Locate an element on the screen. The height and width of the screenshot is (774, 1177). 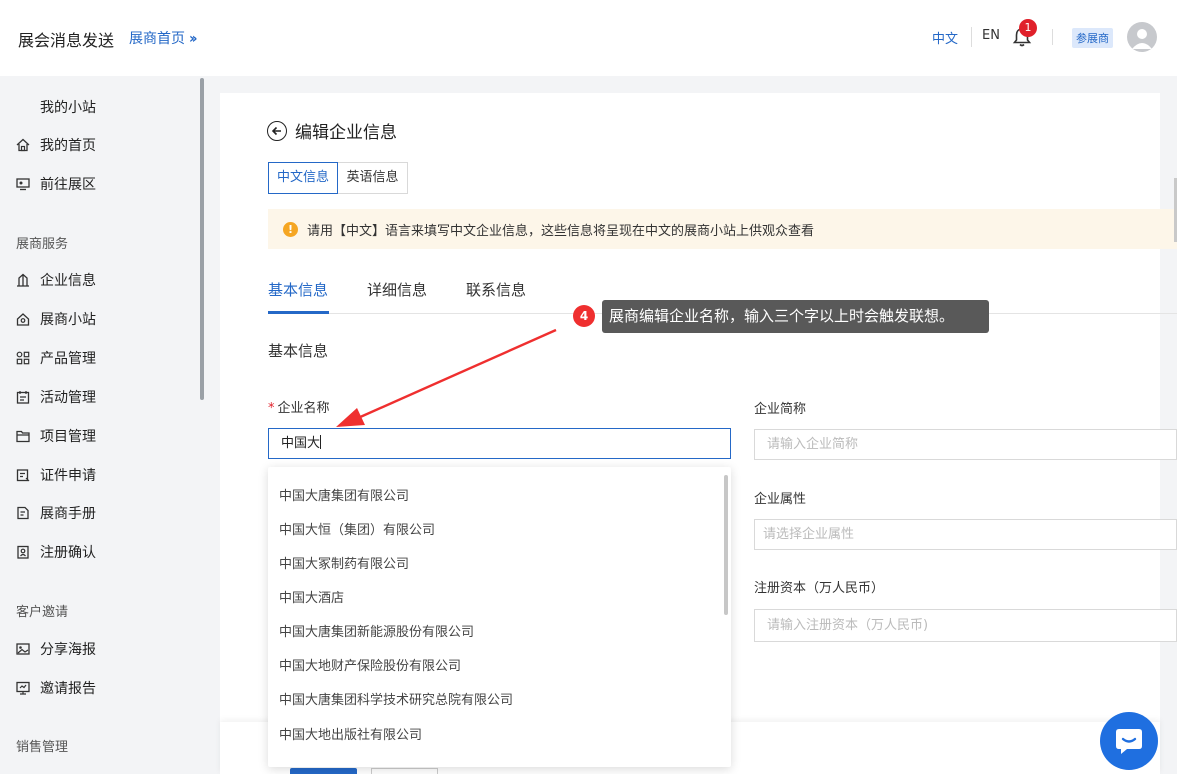
sidebar-item-label: 我的首页 is located at coordinates (68, 146).